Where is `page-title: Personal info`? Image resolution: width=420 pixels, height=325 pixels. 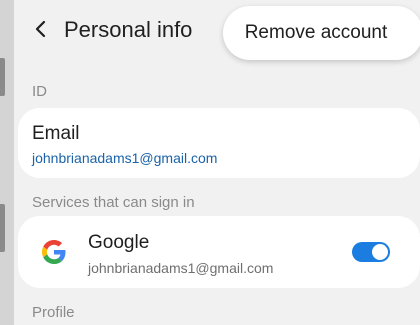 page-title: Personal info is located at coordinates (128, 29).